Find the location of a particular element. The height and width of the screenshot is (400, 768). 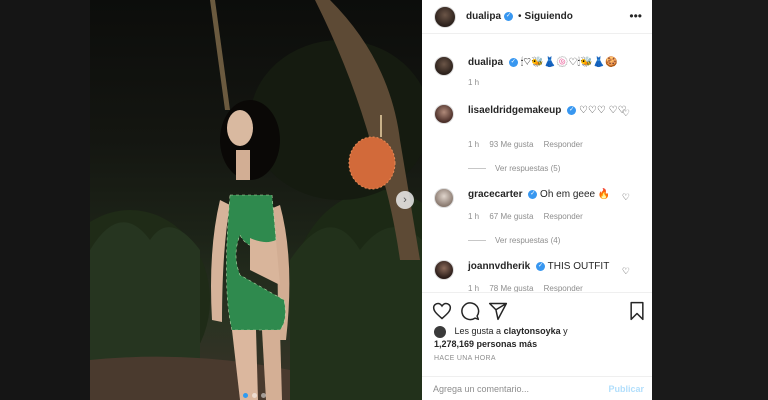

header-username: dualipa is located at coordinates (483, 16).